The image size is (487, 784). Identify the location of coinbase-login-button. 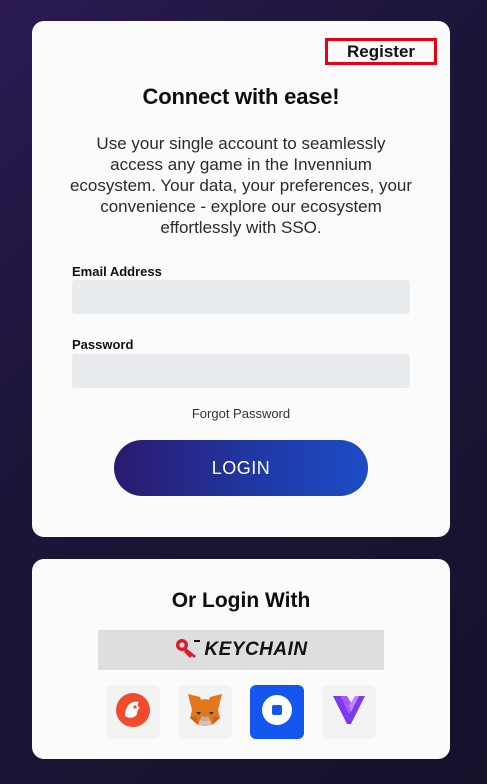
(277, 712).